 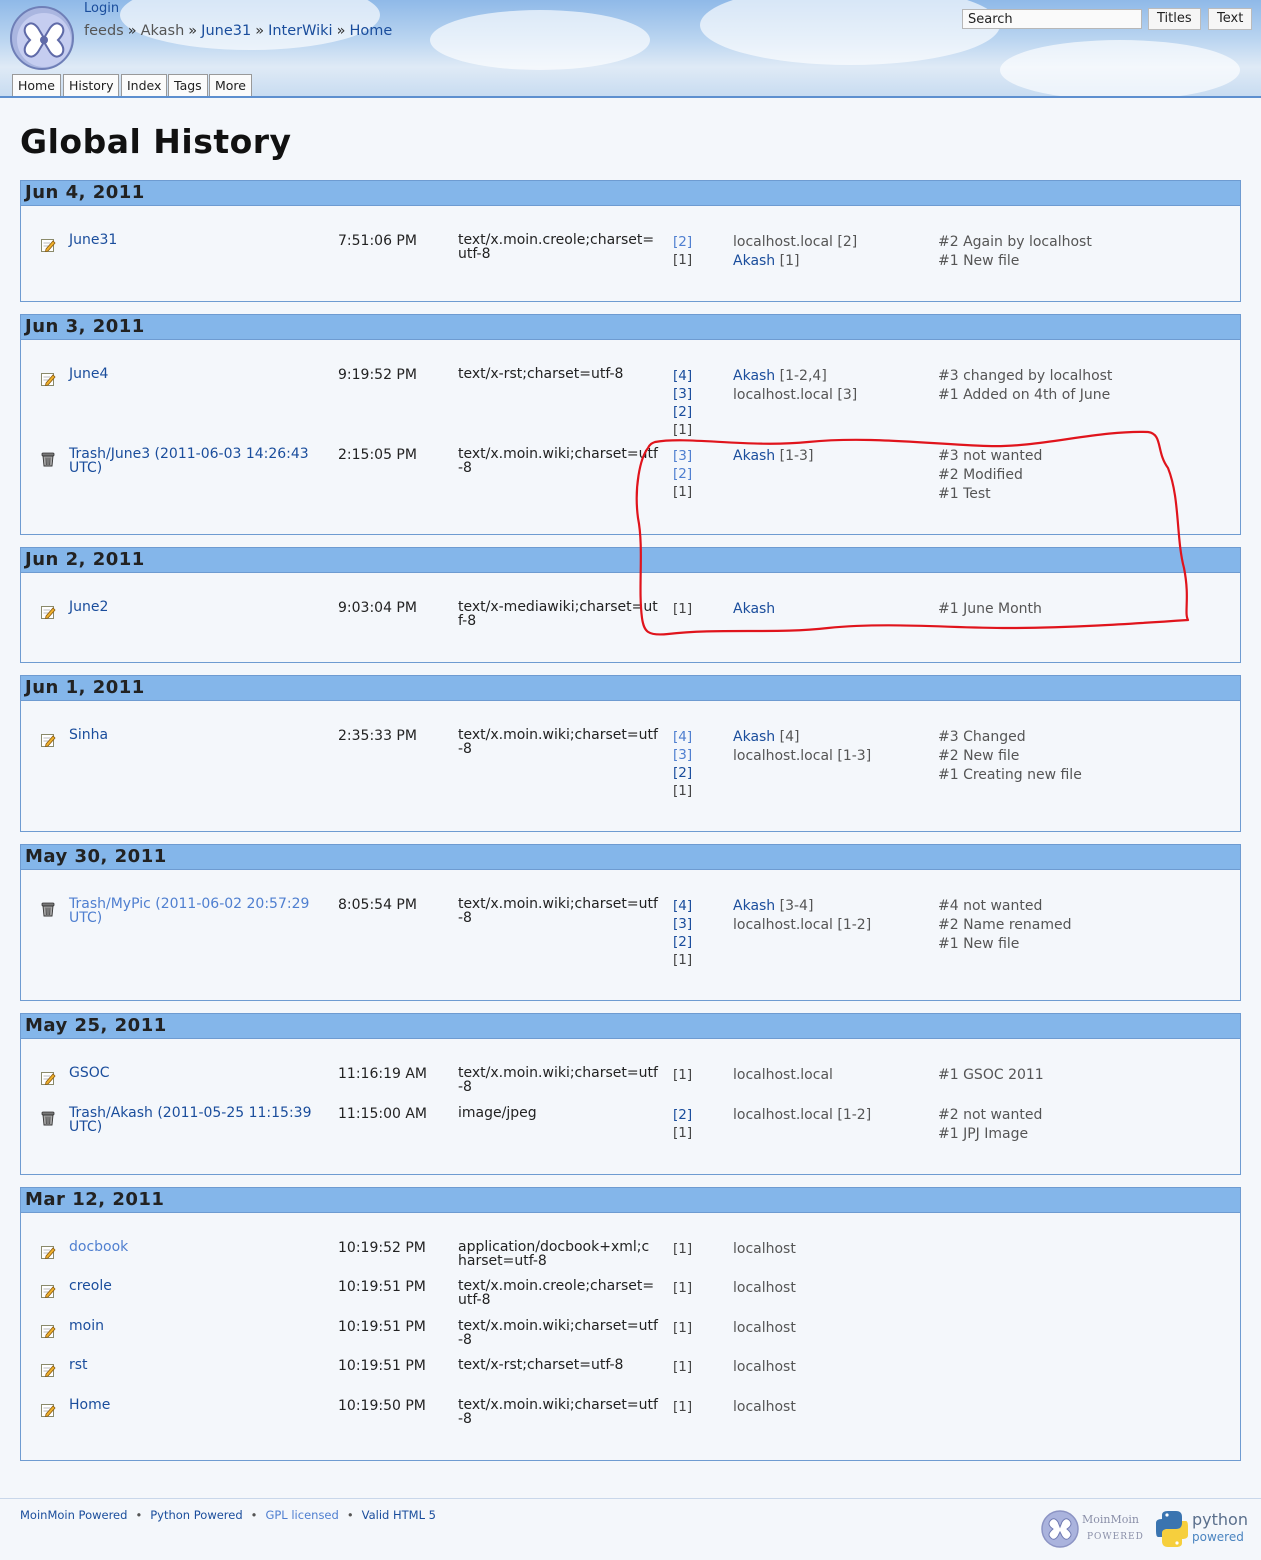 What do you see at coordinates (195, 607) in the screenshot?
I see `item-name-link: June2` at bounding box center [195, 607].